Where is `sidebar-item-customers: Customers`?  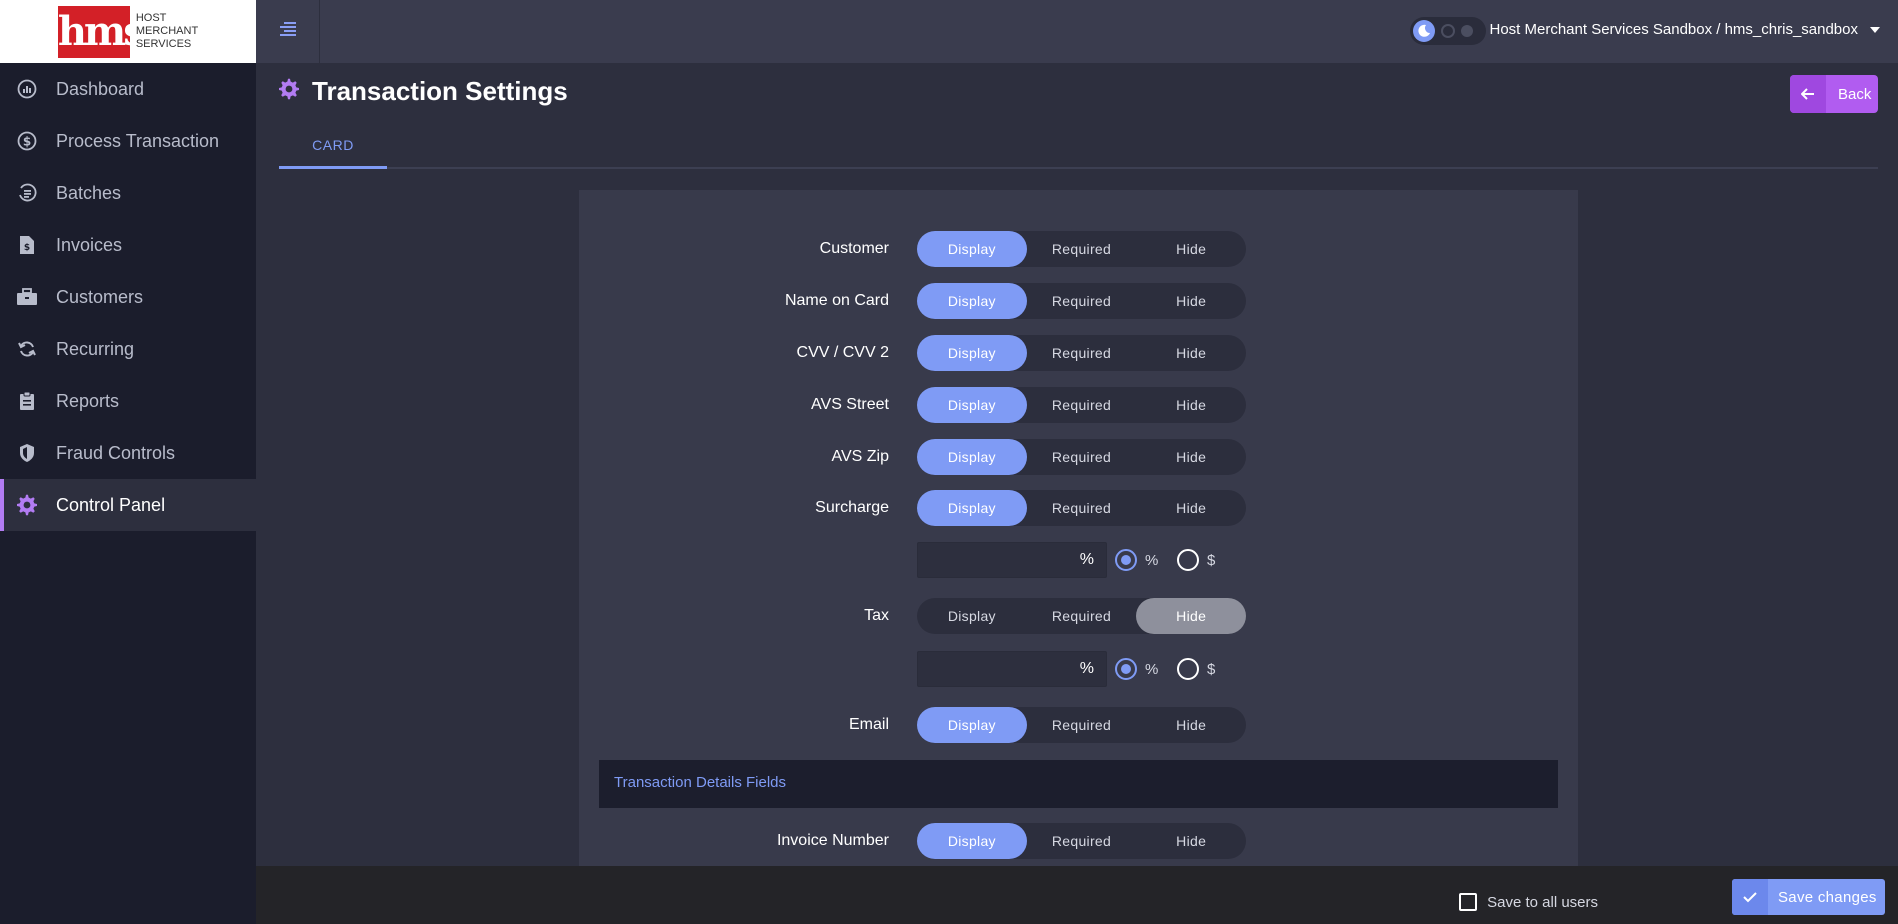 sidebar-item-customers: Customers is located at coordinates (128, 297).